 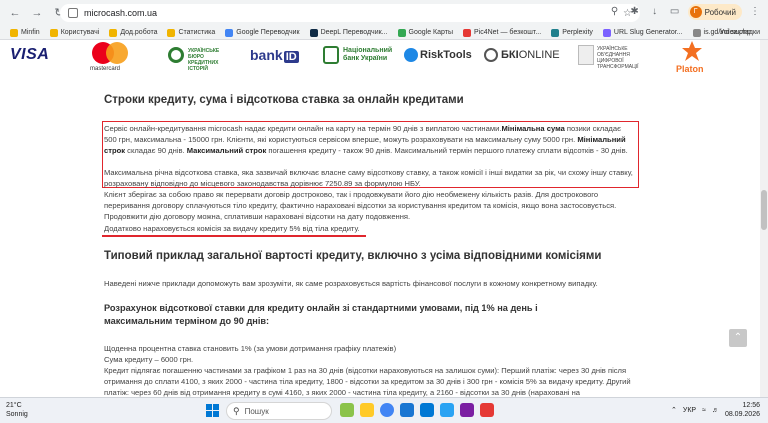 What do you see at coordinates (635, 12) in the screenshot?
I see `extensions-icon: ✱` at bounding box center [635, 12].